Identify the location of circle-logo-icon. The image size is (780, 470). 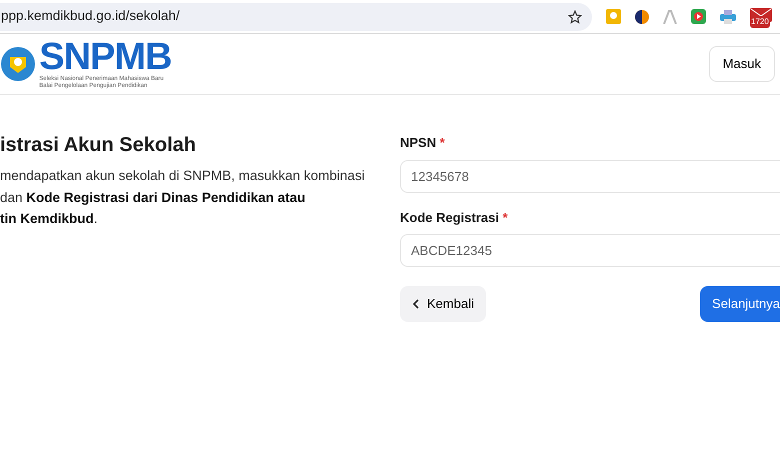
(642, 17).